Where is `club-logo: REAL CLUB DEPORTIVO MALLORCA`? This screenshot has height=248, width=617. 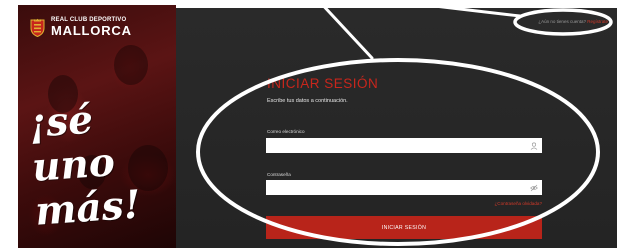
club-logo: REAL CLUB DEPORTIVO MALLORCA is located at coordinates (81, 27).